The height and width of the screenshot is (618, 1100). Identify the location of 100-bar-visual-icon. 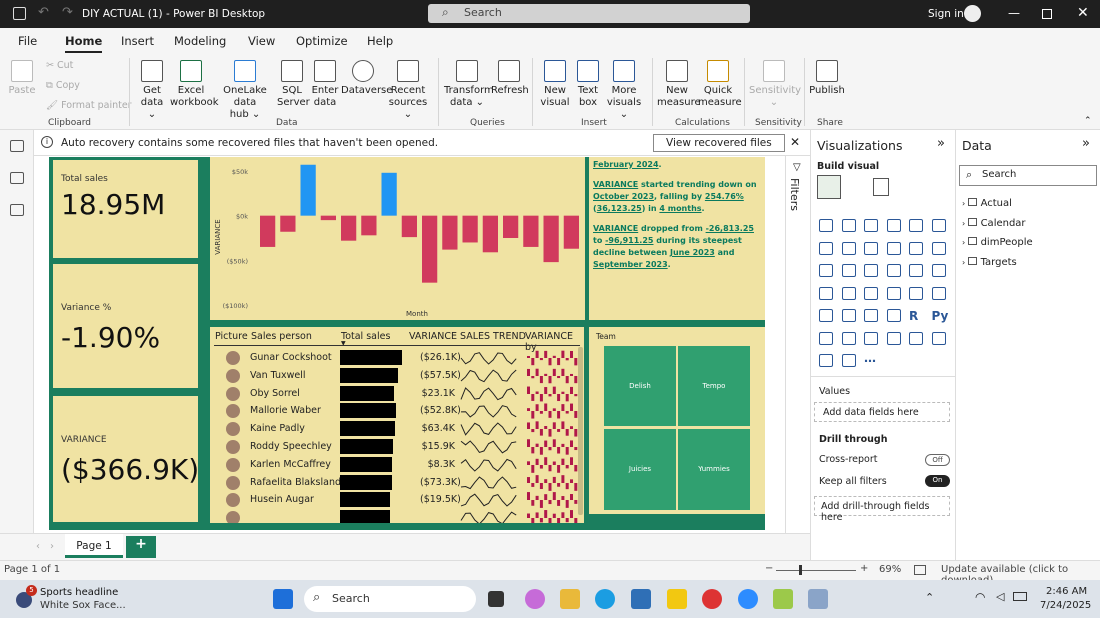
(916, 225).